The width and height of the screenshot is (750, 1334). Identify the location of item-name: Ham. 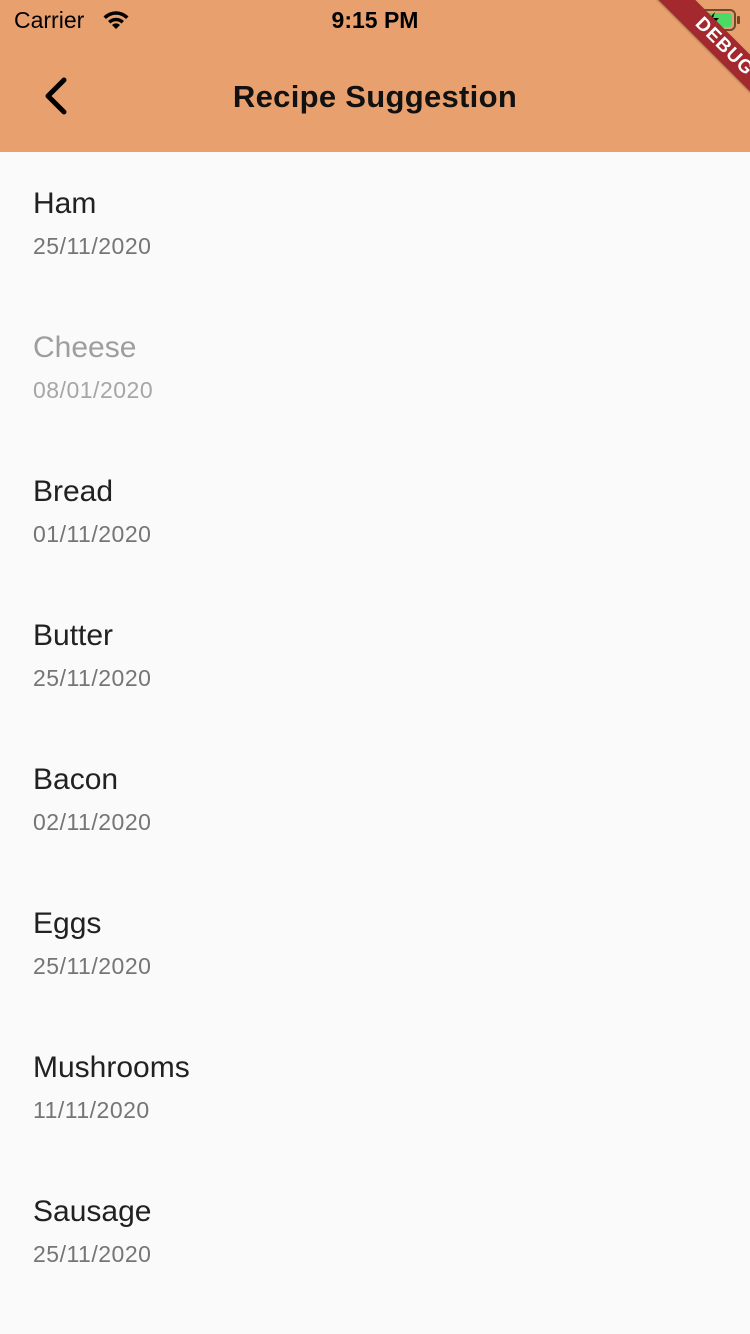
(65, 203).